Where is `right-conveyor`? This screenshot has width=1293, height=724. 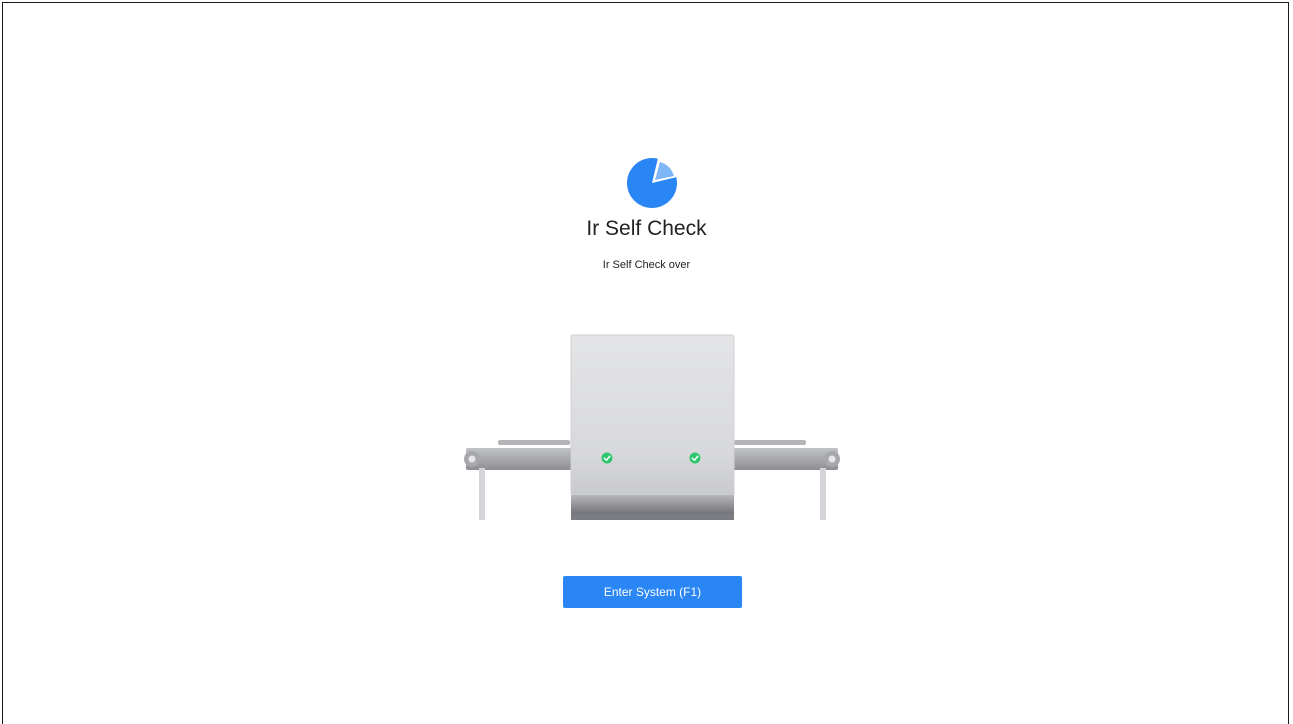
right-conveyor is located at coordinates (786, 480).